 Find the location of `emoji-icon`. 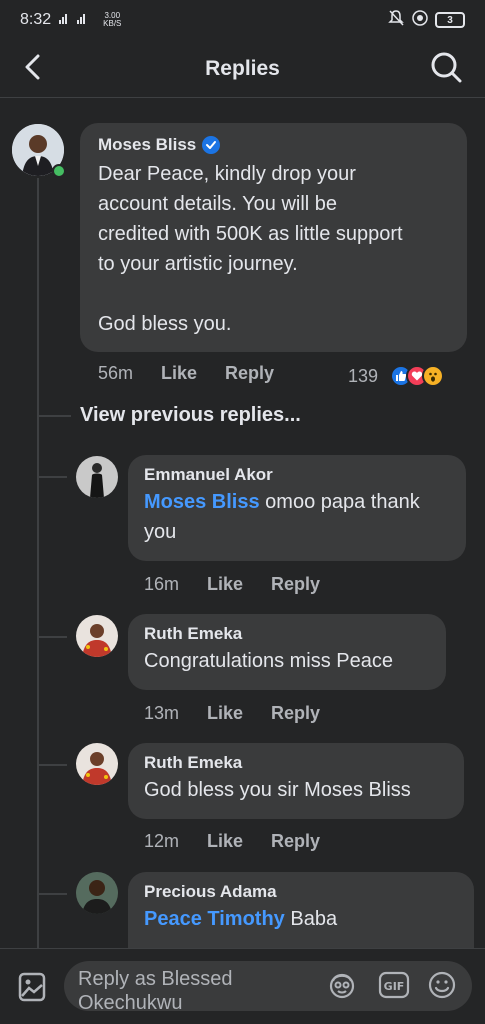

emoji-icon is located at coordinates (442, 987).